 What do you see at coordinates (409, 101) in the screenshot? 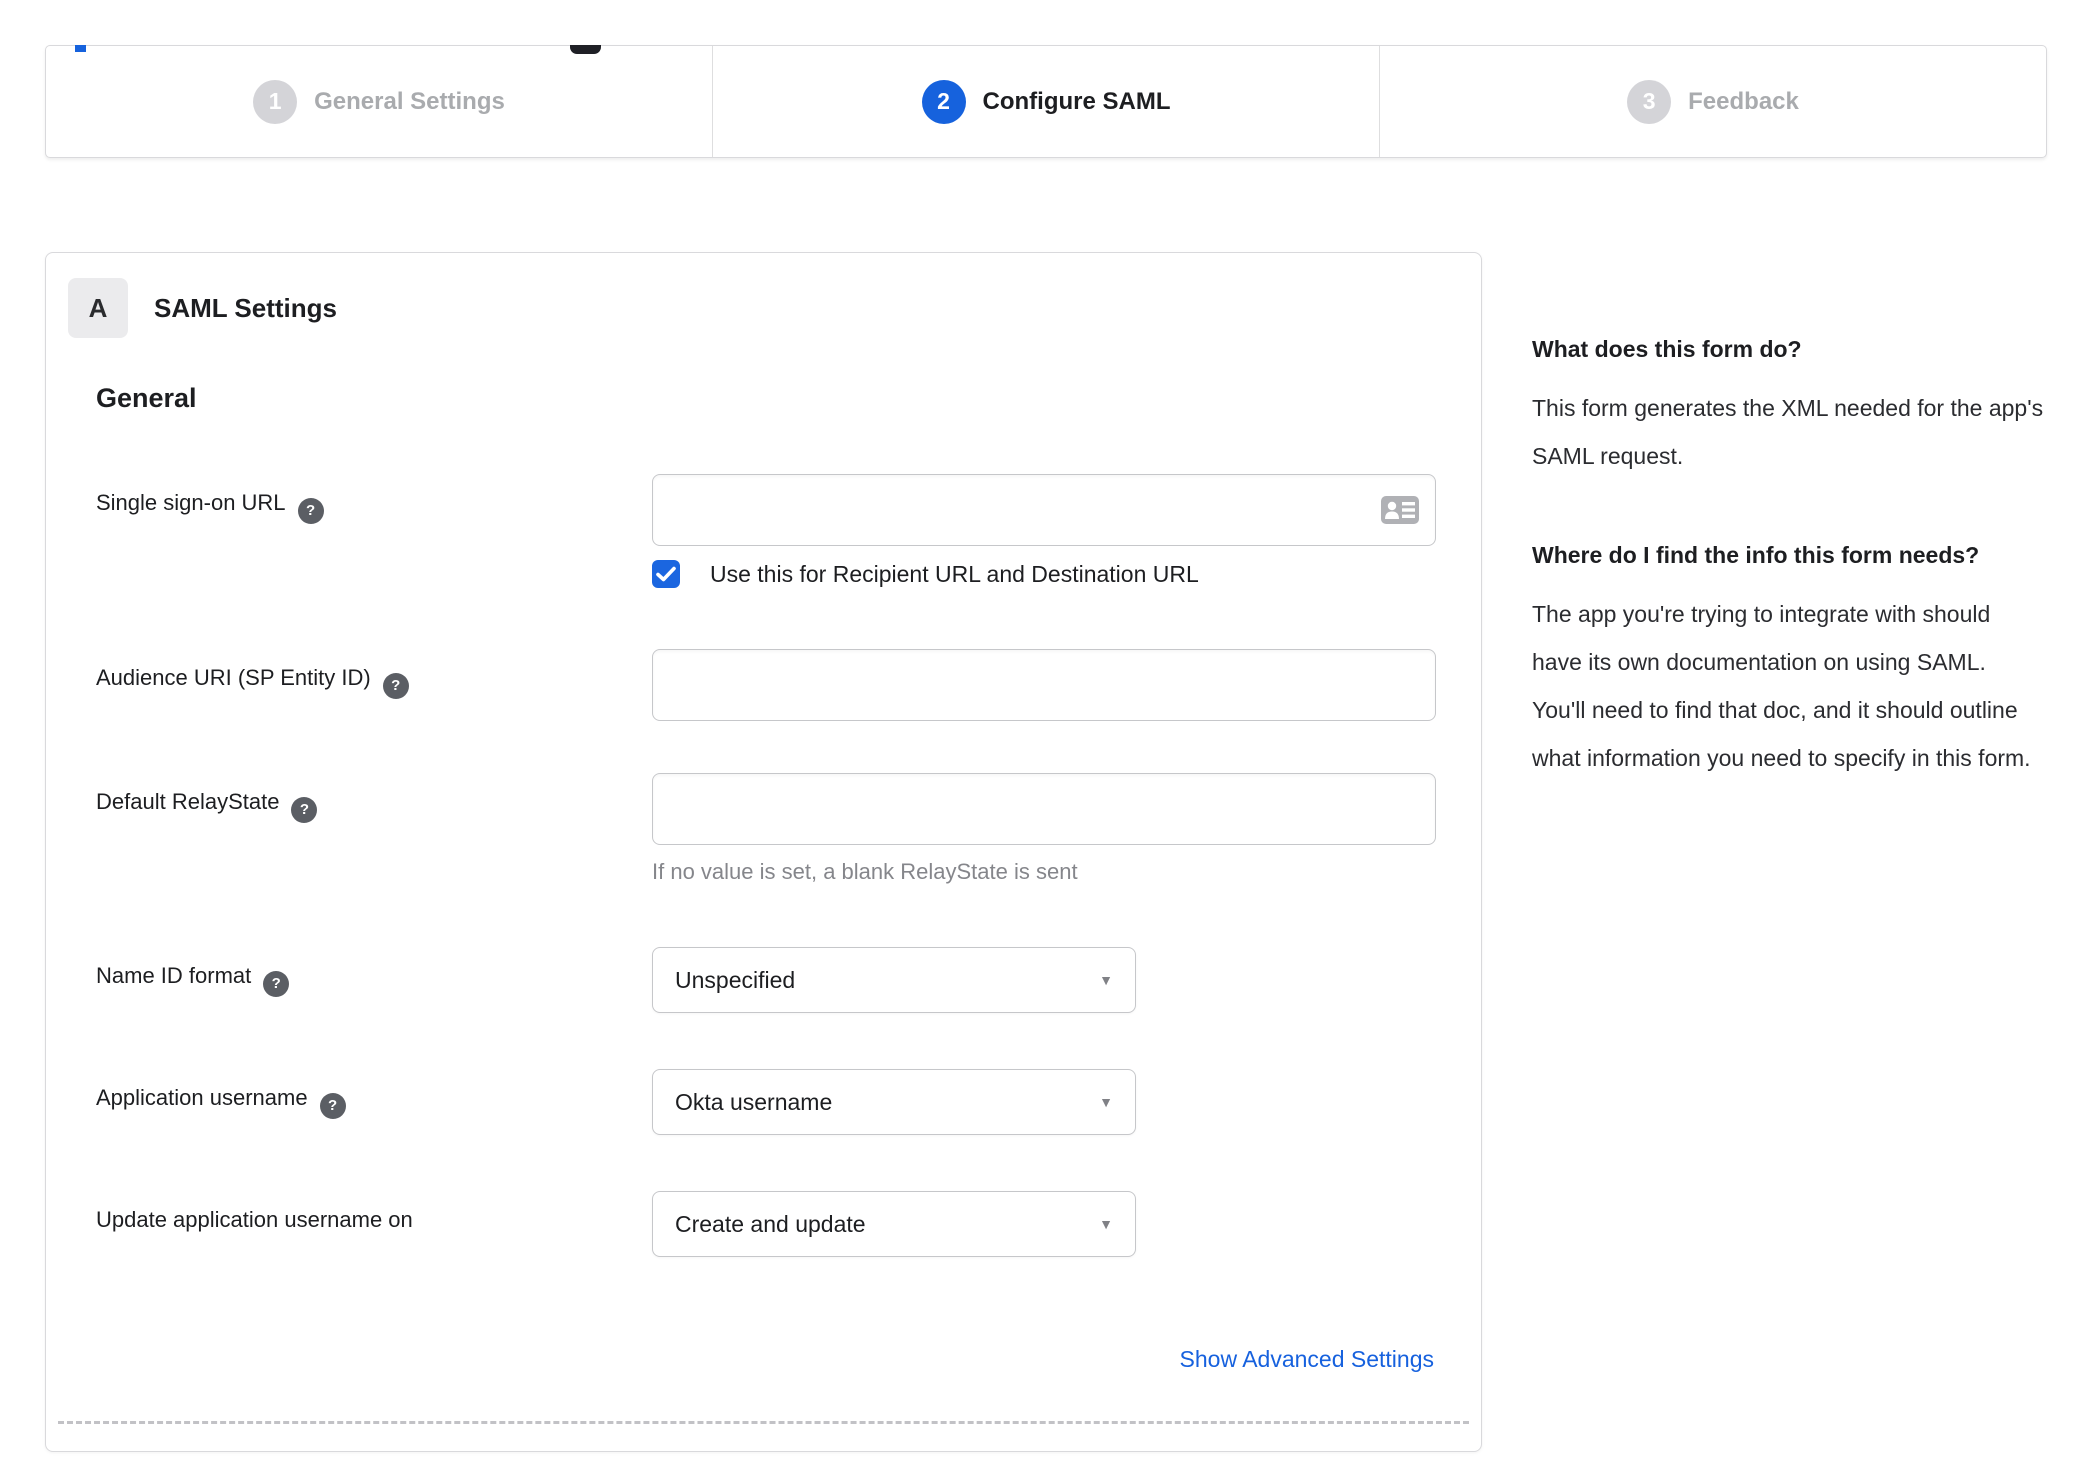
I see `step-label: General Settings` at bounding box center [409, 101].